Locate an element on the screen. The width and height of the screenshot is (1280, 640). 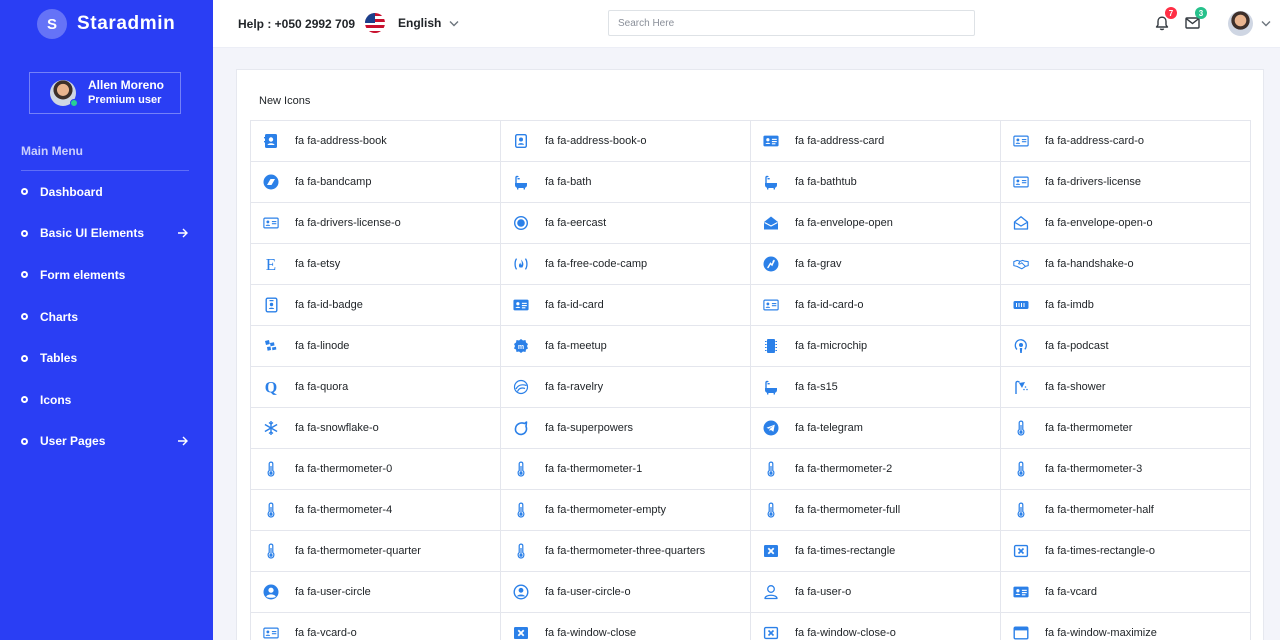
help-phone: Help : +050 2992 709 is located at coordinates (297, 24).